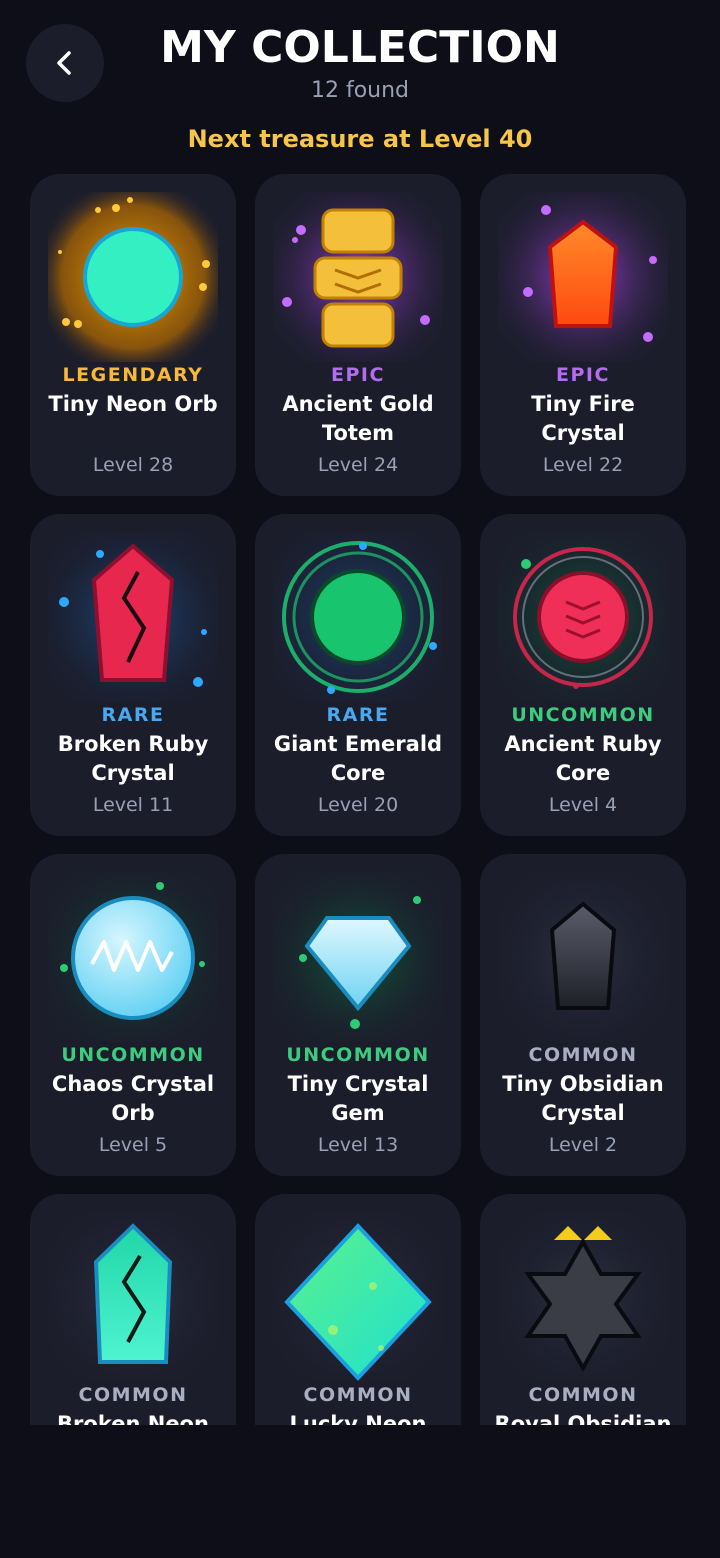  I want to click on collection-card: EPIC Ancient Gold Totem Level 24, so click(358, 335).